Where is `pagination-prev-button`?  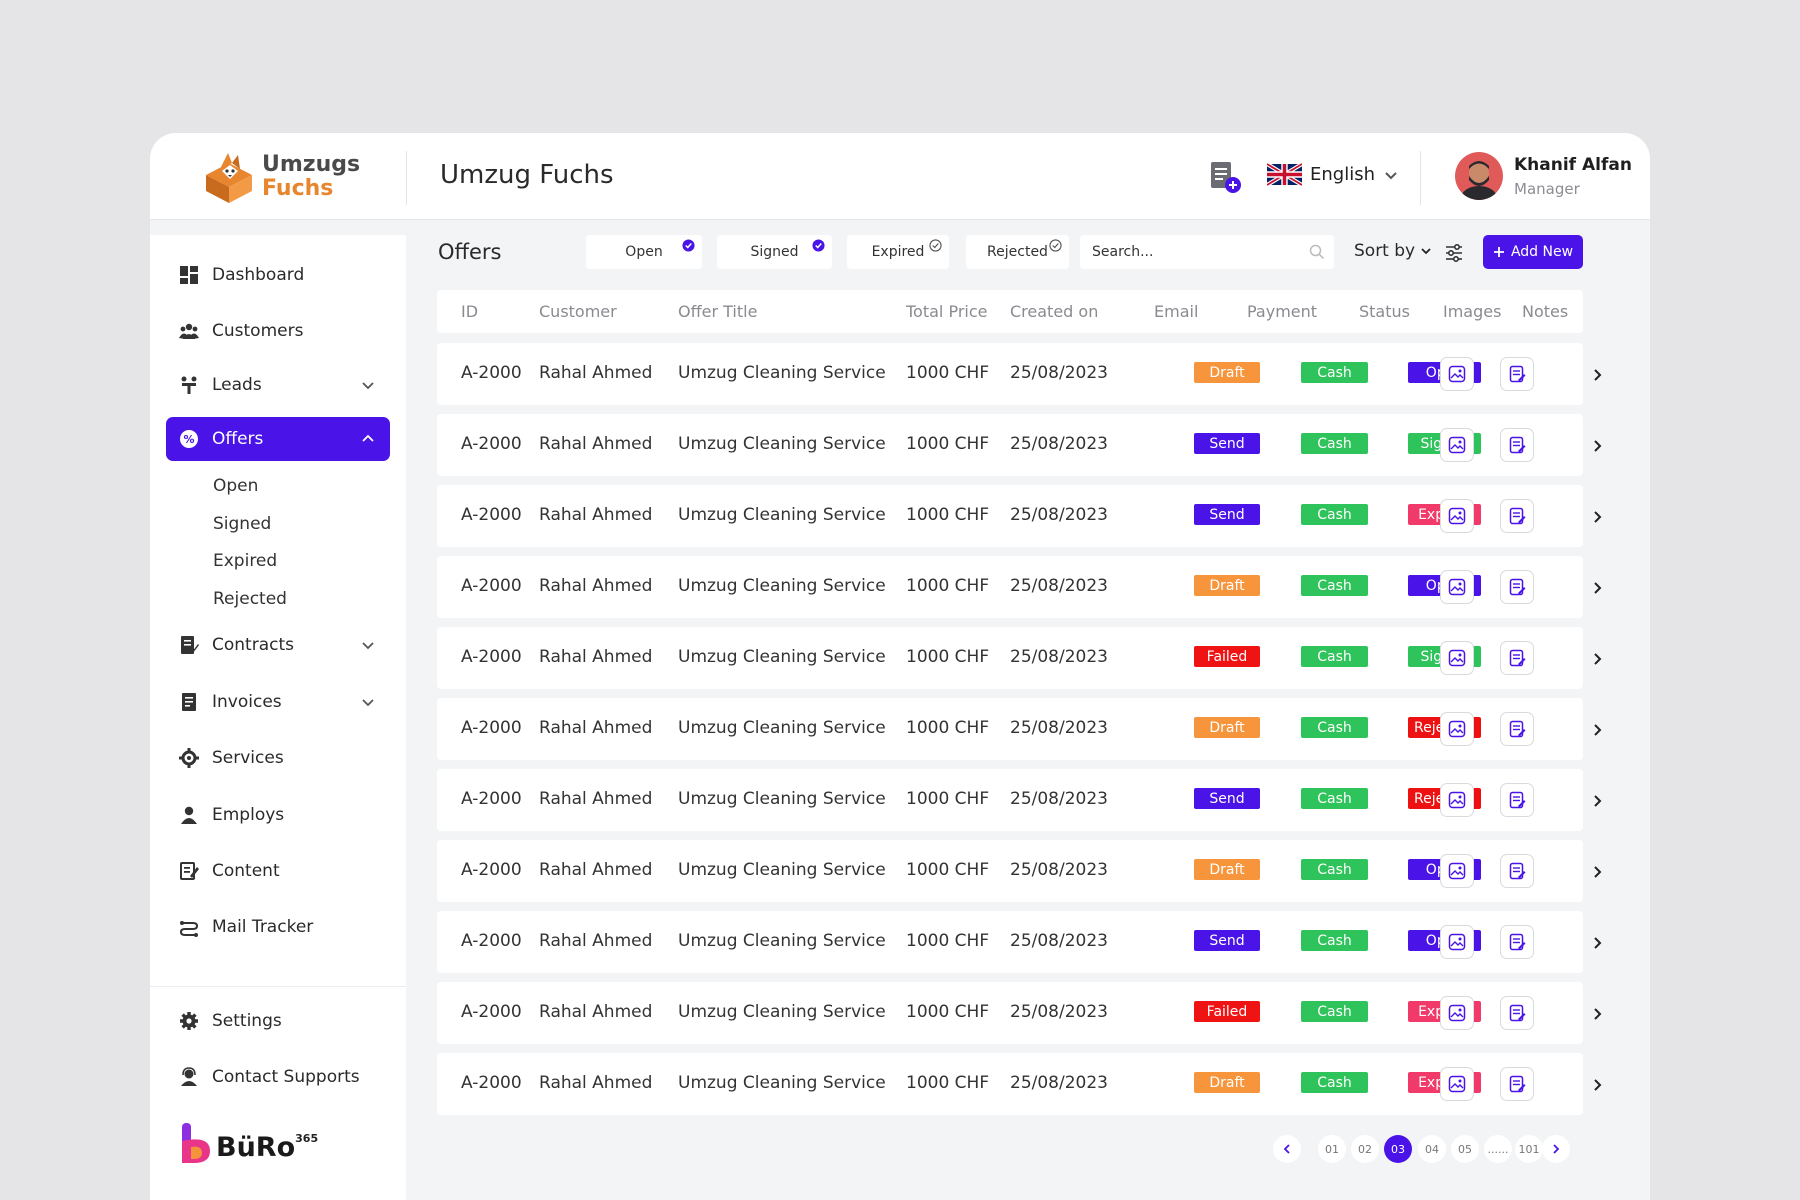
pagination-prev-button is located at coordinates (1287, 1149).